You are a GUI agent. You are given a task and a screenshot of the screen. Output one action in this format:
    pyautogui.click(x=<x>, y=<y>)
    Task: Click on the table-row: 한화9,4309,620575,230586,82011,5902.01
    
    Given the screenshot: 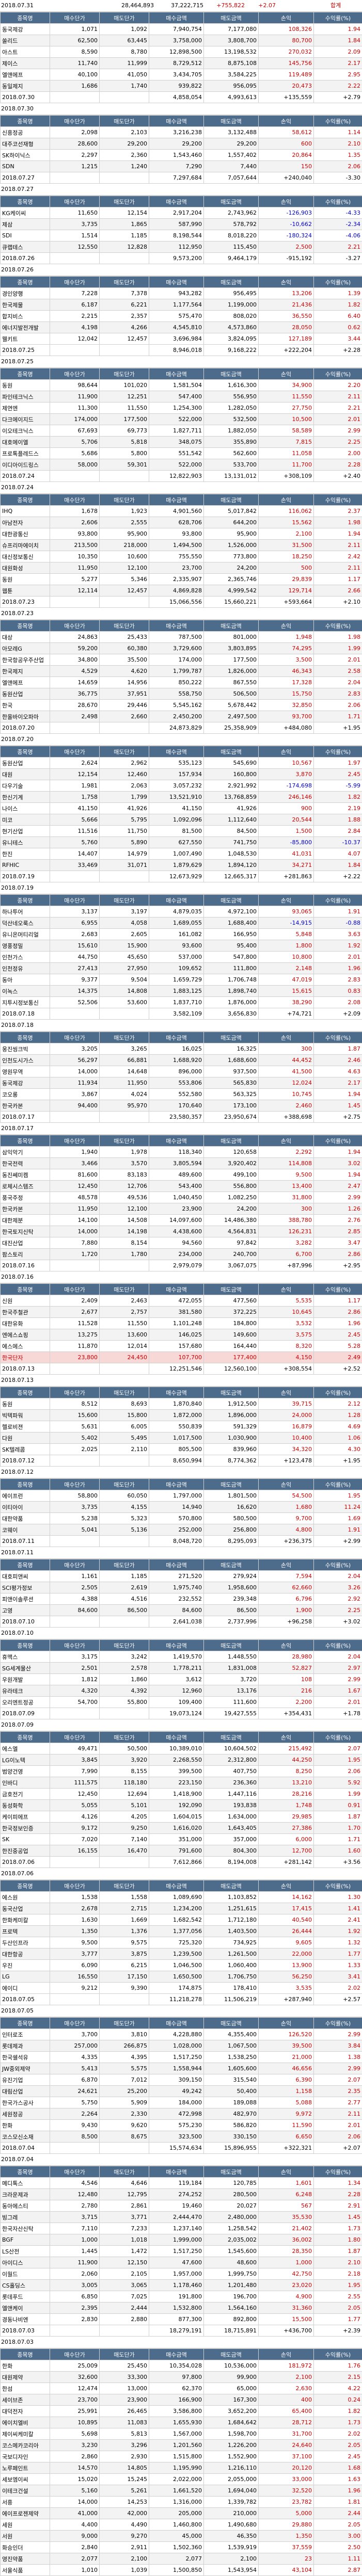 What is the action you would take?
    pyautogui.click(x=182, y=2126)
    